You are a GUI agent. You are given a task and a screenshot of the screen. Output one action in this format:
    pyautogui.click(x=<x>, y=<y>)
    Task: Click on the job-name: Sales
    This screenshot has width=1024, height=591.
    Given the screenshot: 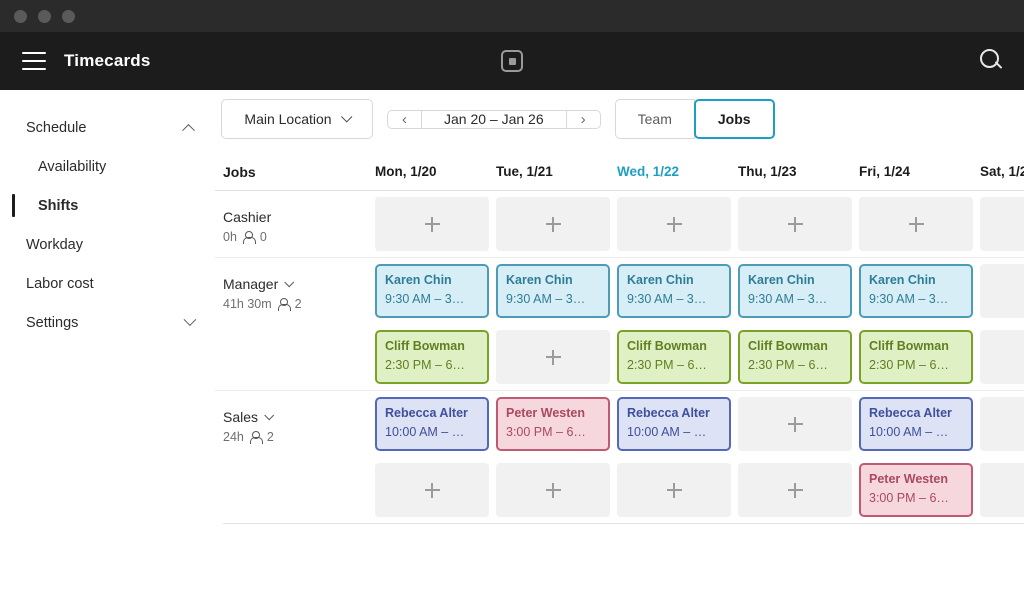 What is the action you would take?
    pyautogui.click(x=299, y=417)
    